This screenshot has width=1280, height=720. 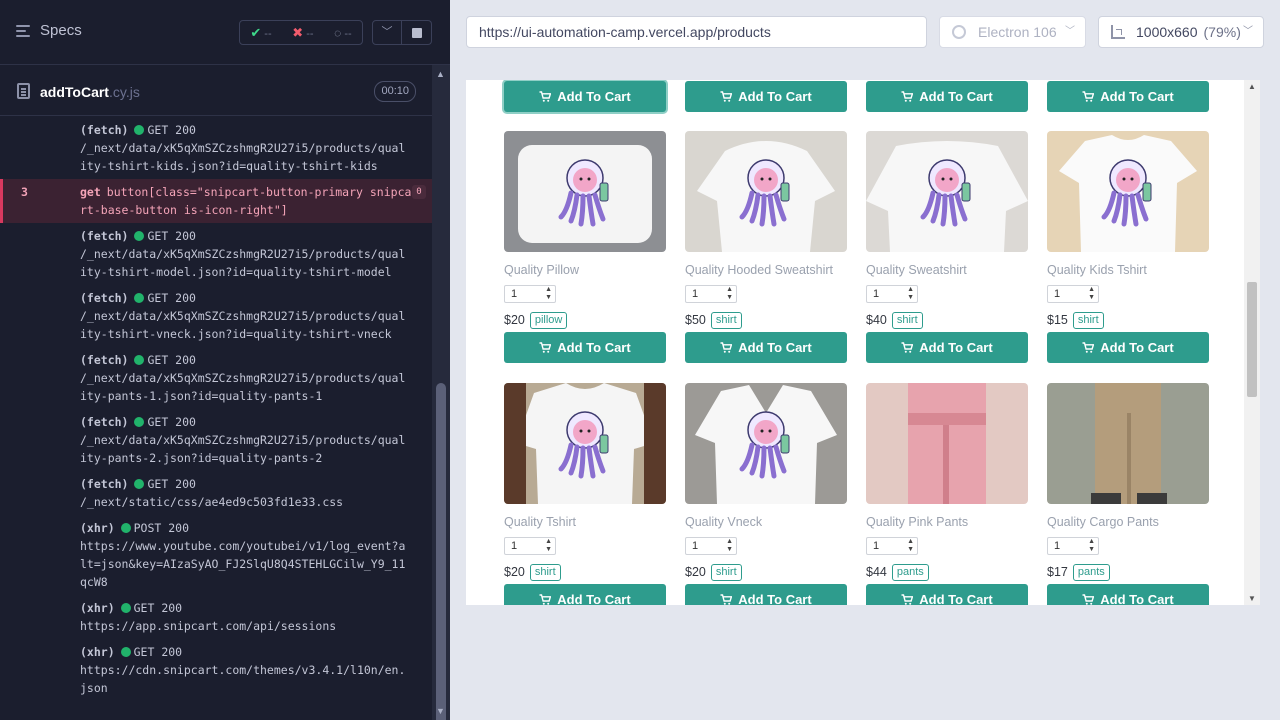 What do you see at coordinates (766, 271) in the screenshot?
I see `product-name: Quality Hooded Sweatshirt` at bounding box center [766, 271].